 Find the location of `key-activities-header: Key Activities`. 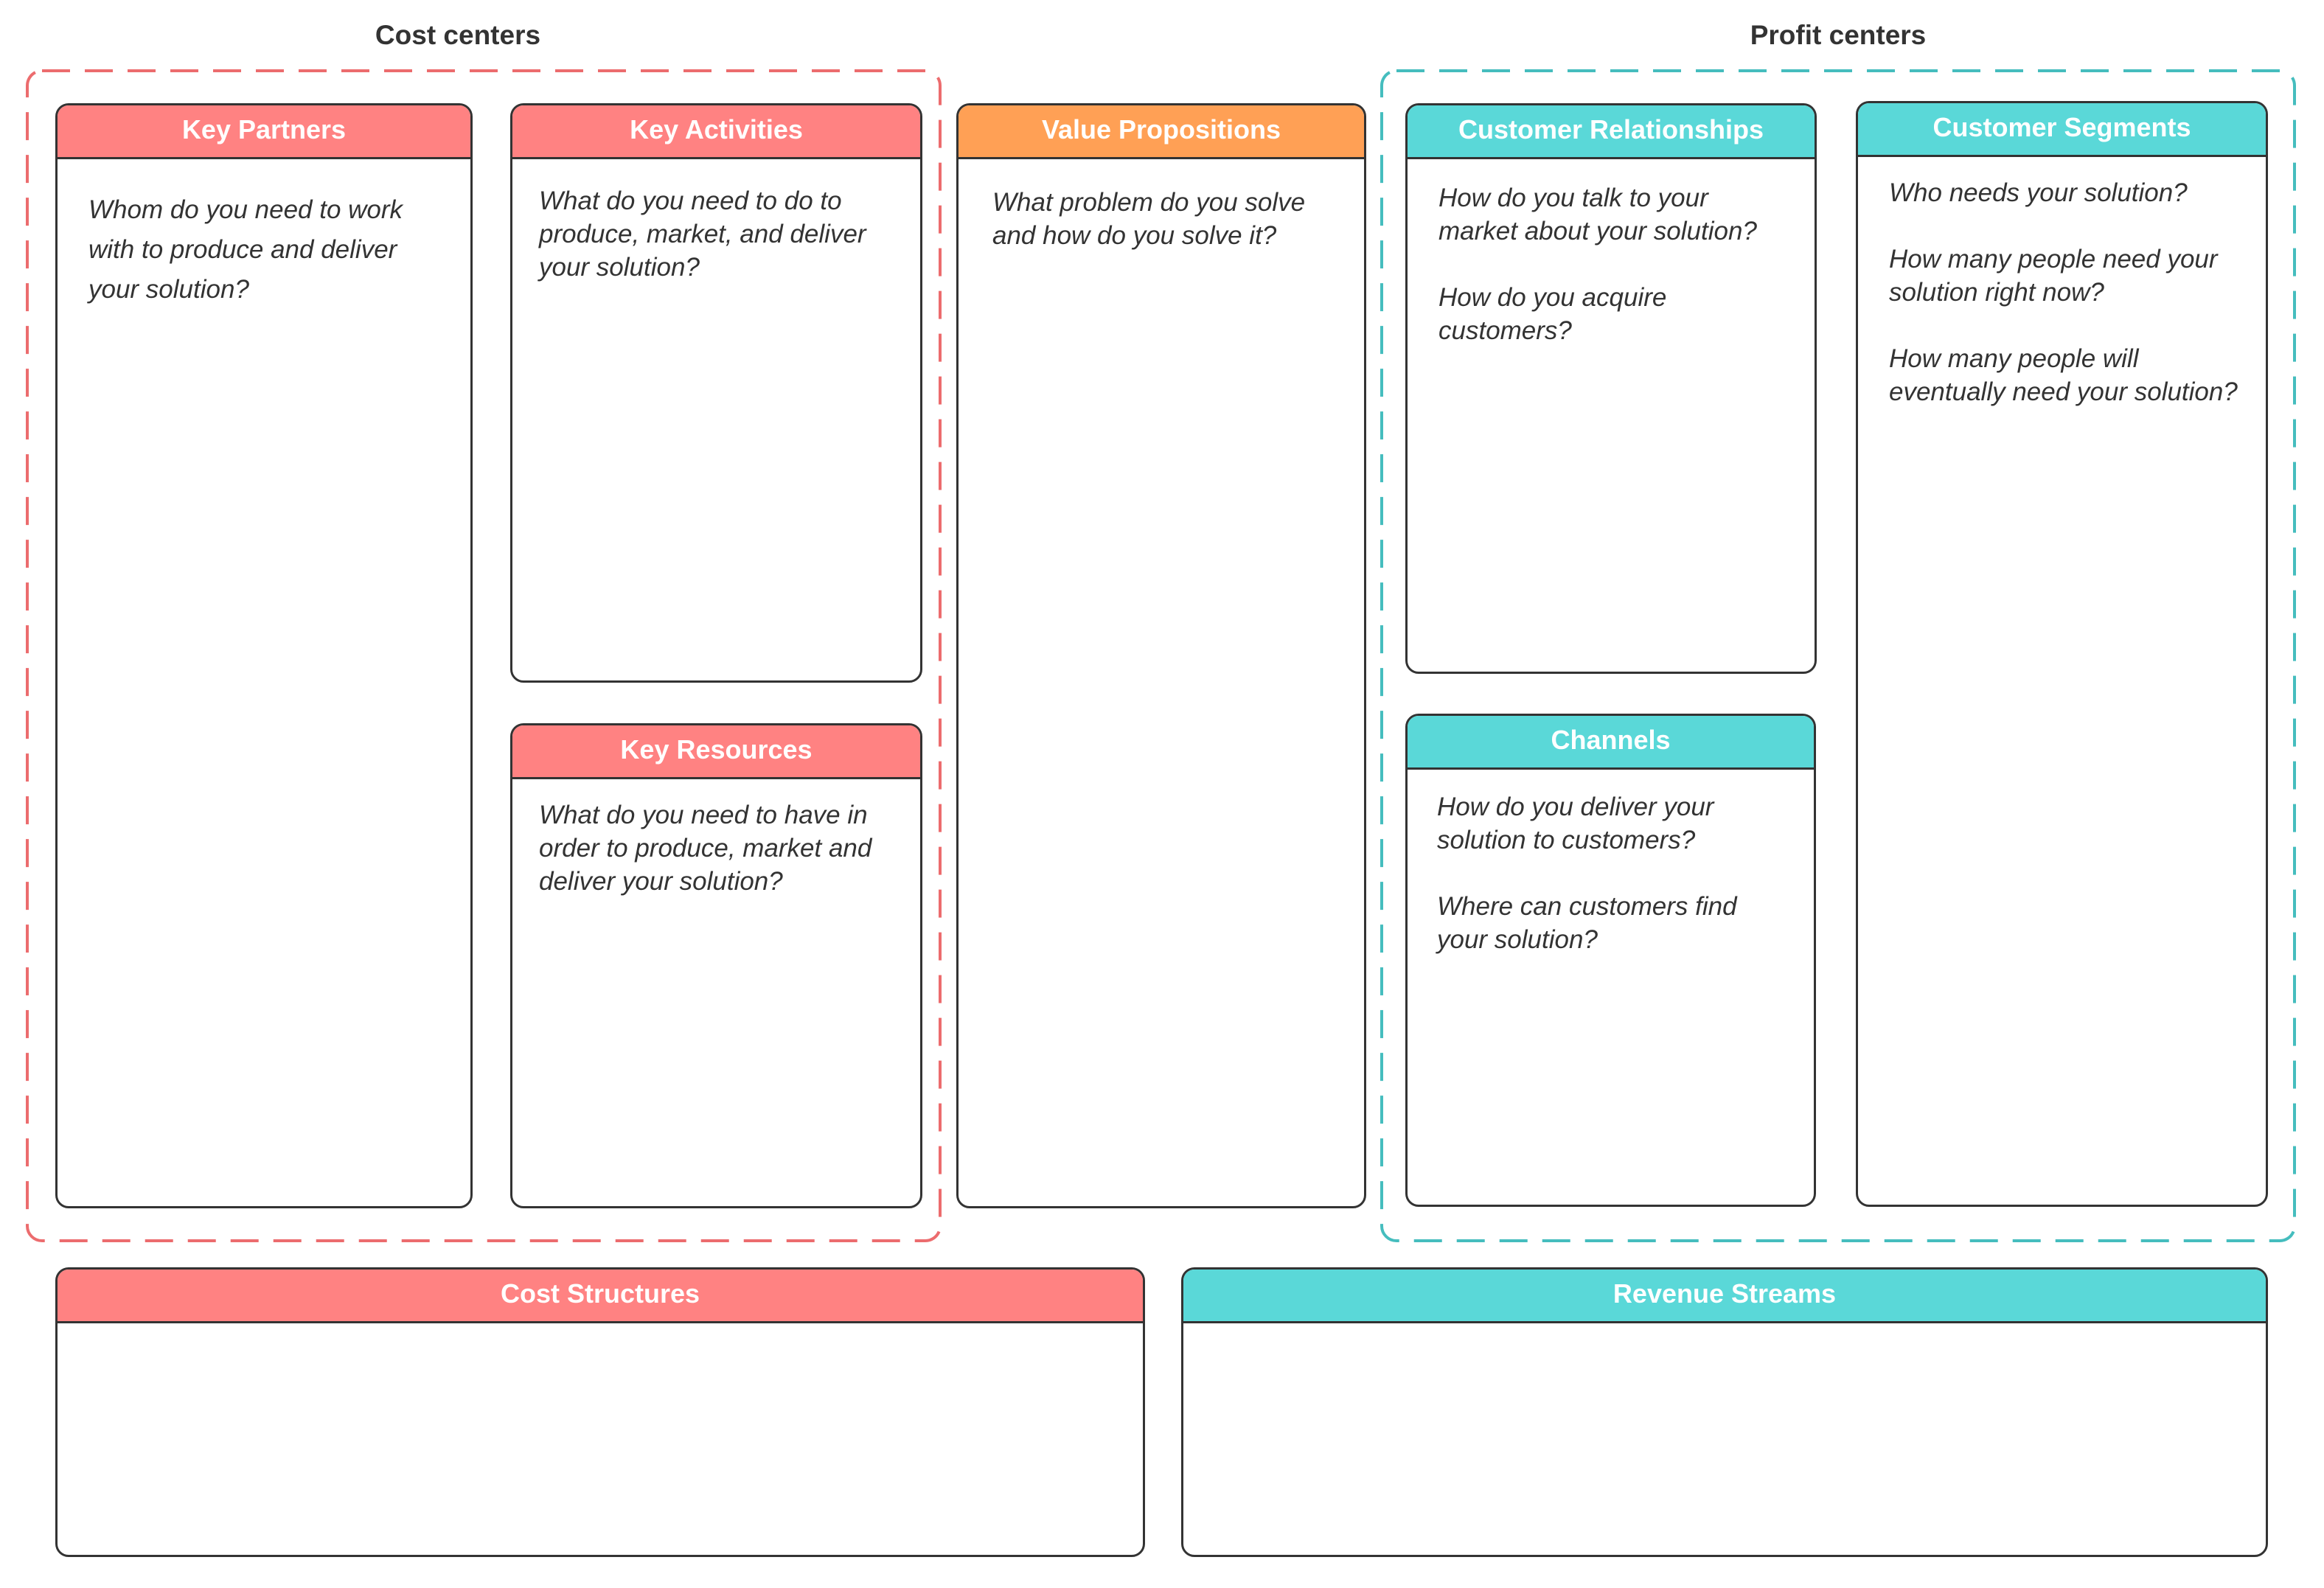

key-activities-header: Key Activities is located at coordinates (716, 132).